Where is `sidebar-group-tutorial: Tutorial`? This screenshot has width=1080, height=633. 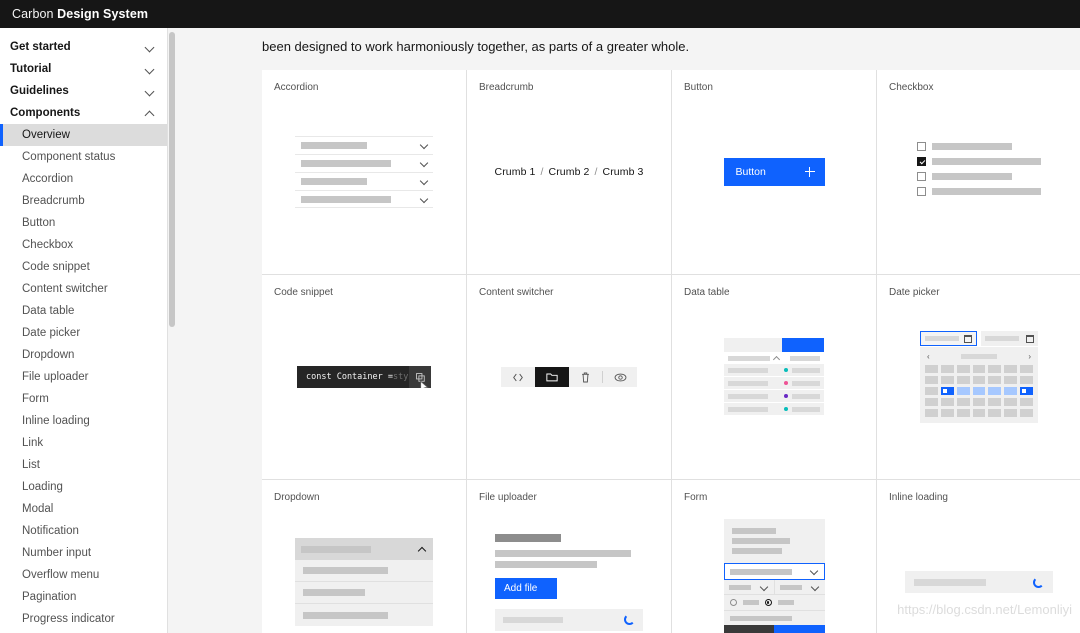
sidebar-group-tutorial: Tutorial is located at coordinates (83, 69).